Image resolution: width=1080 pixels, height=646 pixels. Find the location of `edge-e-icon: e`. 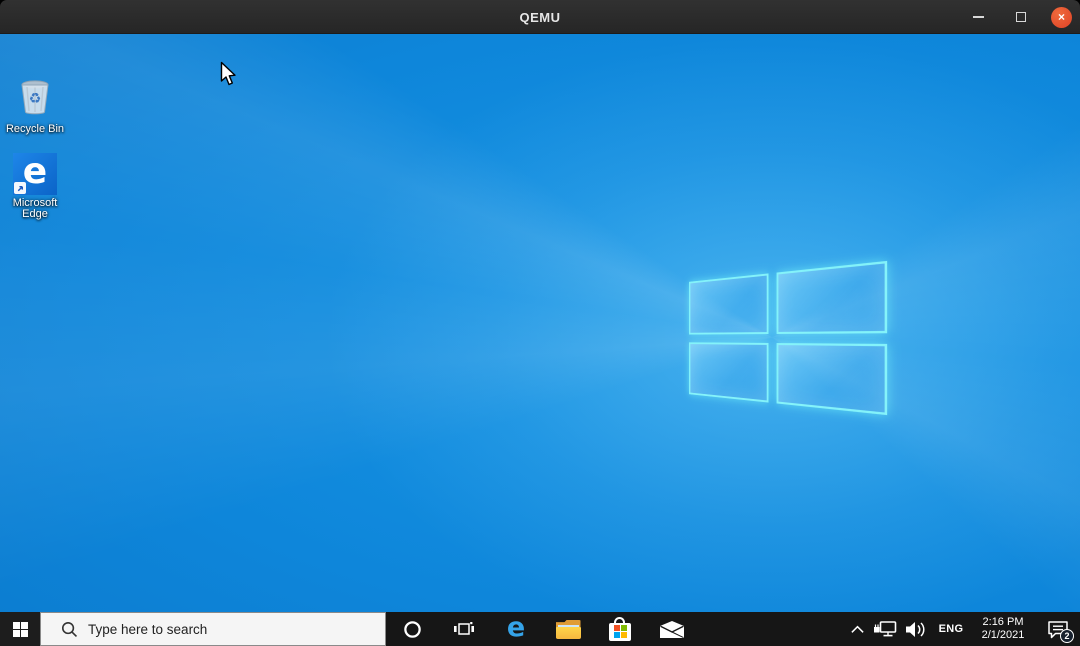

edge-e-icon: e is located at coordinates (516, 627).